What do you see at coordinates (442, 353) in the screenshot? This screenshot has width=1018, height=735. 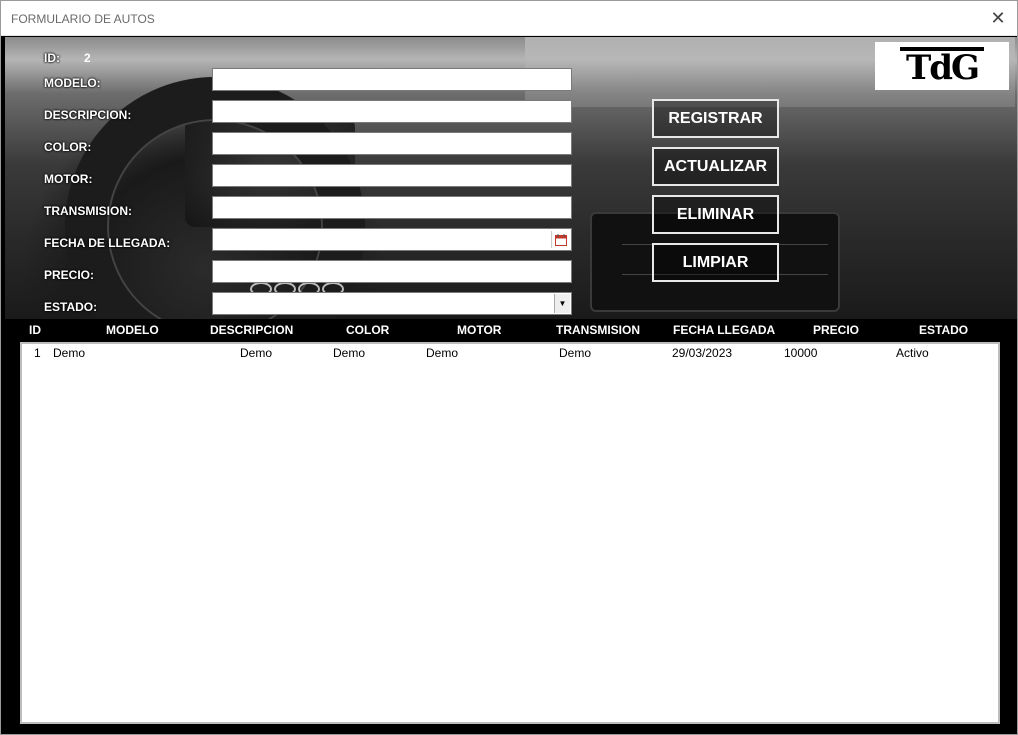 I see `cell-motor: Demo` at bounding box center [442, 353].